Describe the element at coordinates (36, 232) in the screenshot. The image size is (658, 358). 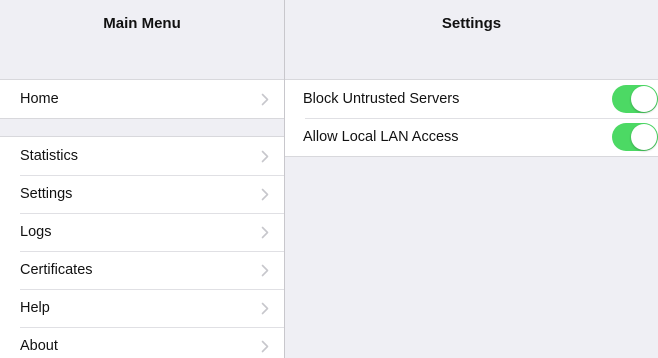
I see `menu-item-label: Logs` at that location.